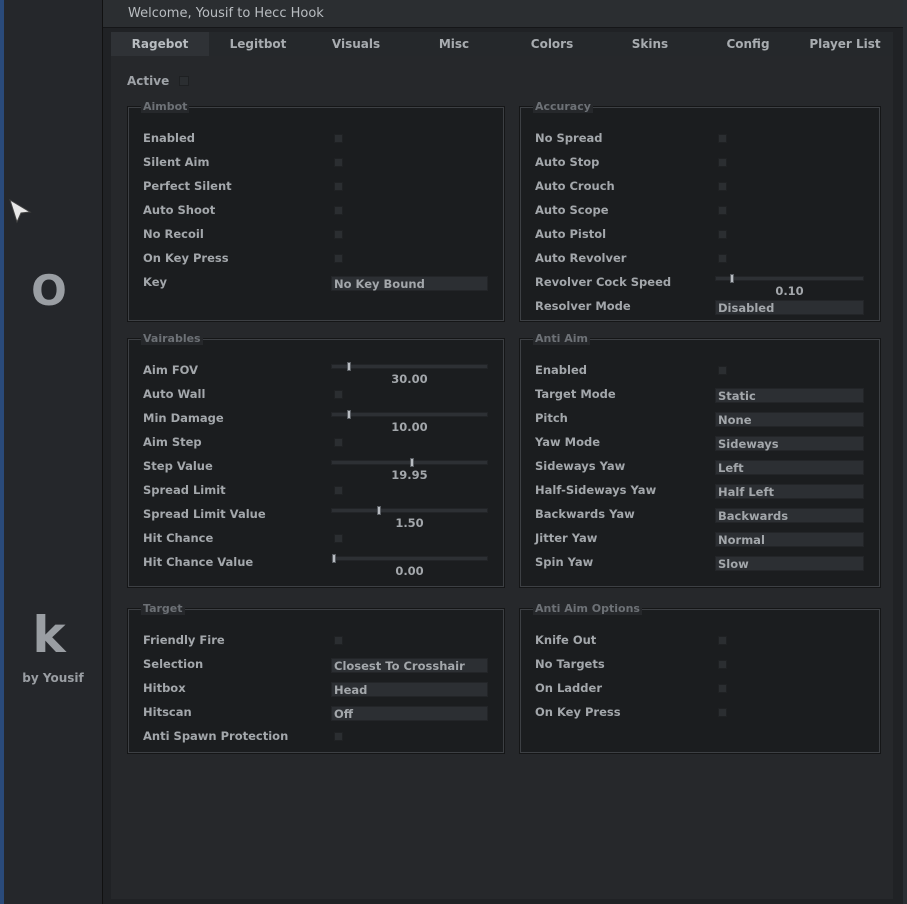  Describe the element at coordinates (338, 736) in the screenshot. I see `checkbox-anti-spawn-protection` at that location.